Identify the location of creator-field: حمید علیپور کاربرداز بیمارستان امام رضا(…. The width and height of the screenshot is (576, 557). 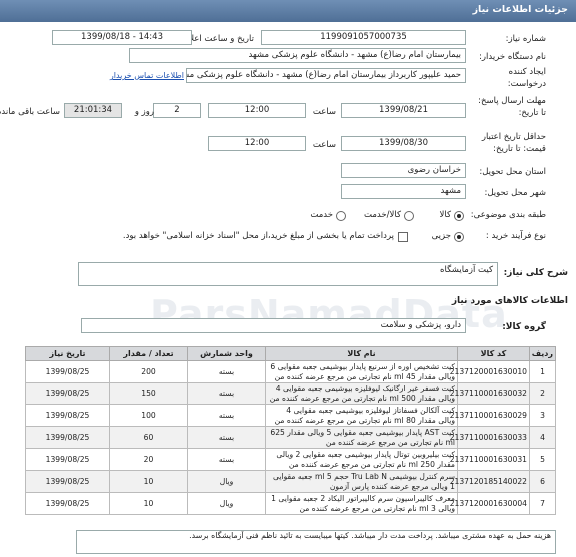
(326, 75).